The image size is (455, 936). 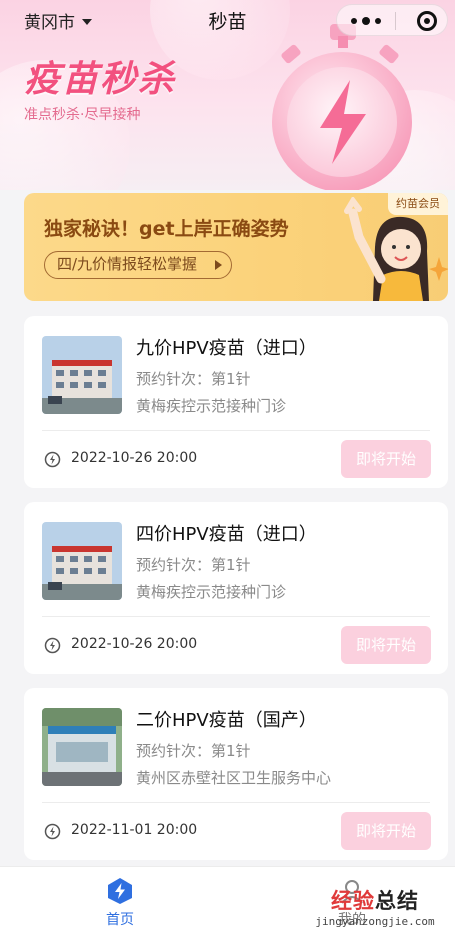 I want to click on vaccine-name: 九价HPV疫苗（进口）, so click(x=226, y=348).